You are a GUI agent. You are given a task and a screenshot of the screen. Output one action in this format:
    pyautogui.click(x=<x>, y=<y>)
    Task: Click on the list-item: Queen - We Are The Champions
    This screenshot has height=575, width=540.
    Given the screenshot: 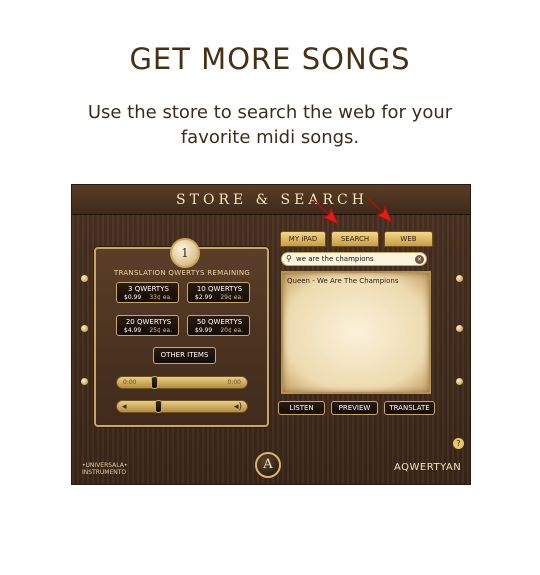 What is the action you would take?
    pyautogui.click(x=343, y=281)
    